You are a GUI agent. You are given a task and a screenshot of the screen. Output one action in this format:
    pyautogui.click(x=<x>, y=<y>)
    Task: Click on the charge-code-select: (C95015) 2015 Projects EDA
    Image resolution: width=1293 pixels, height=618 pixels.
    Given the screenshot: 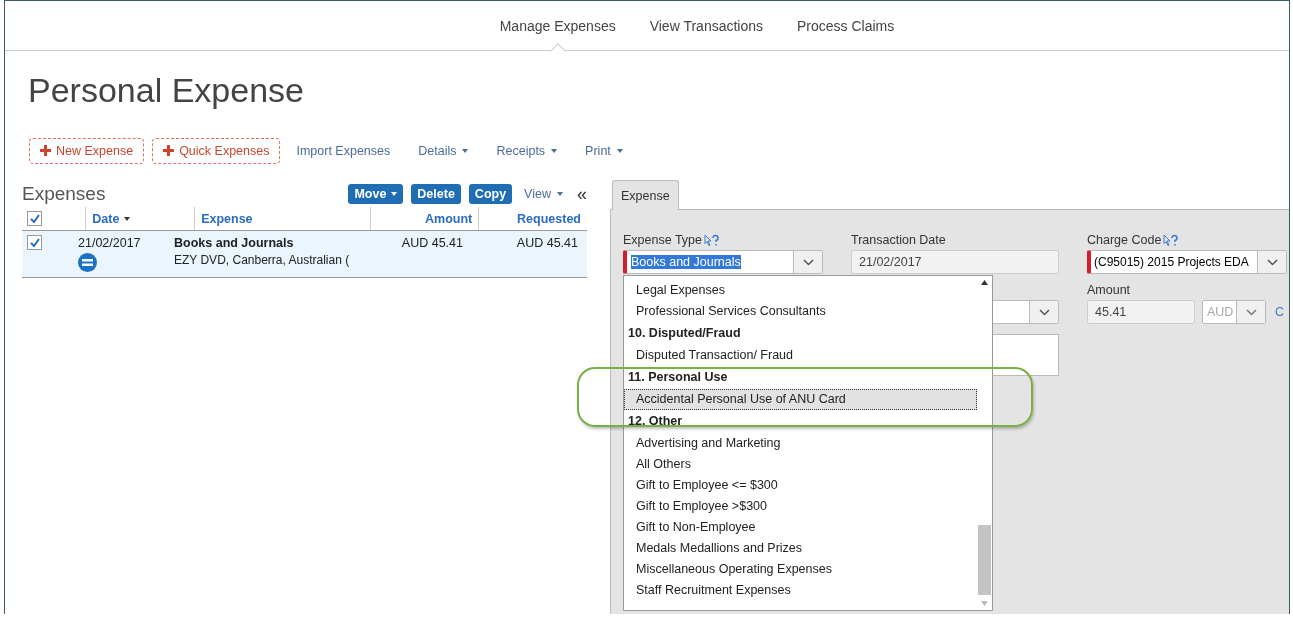 What is the action you would take?
    pyautogui.click(x=1187, y=262)
    